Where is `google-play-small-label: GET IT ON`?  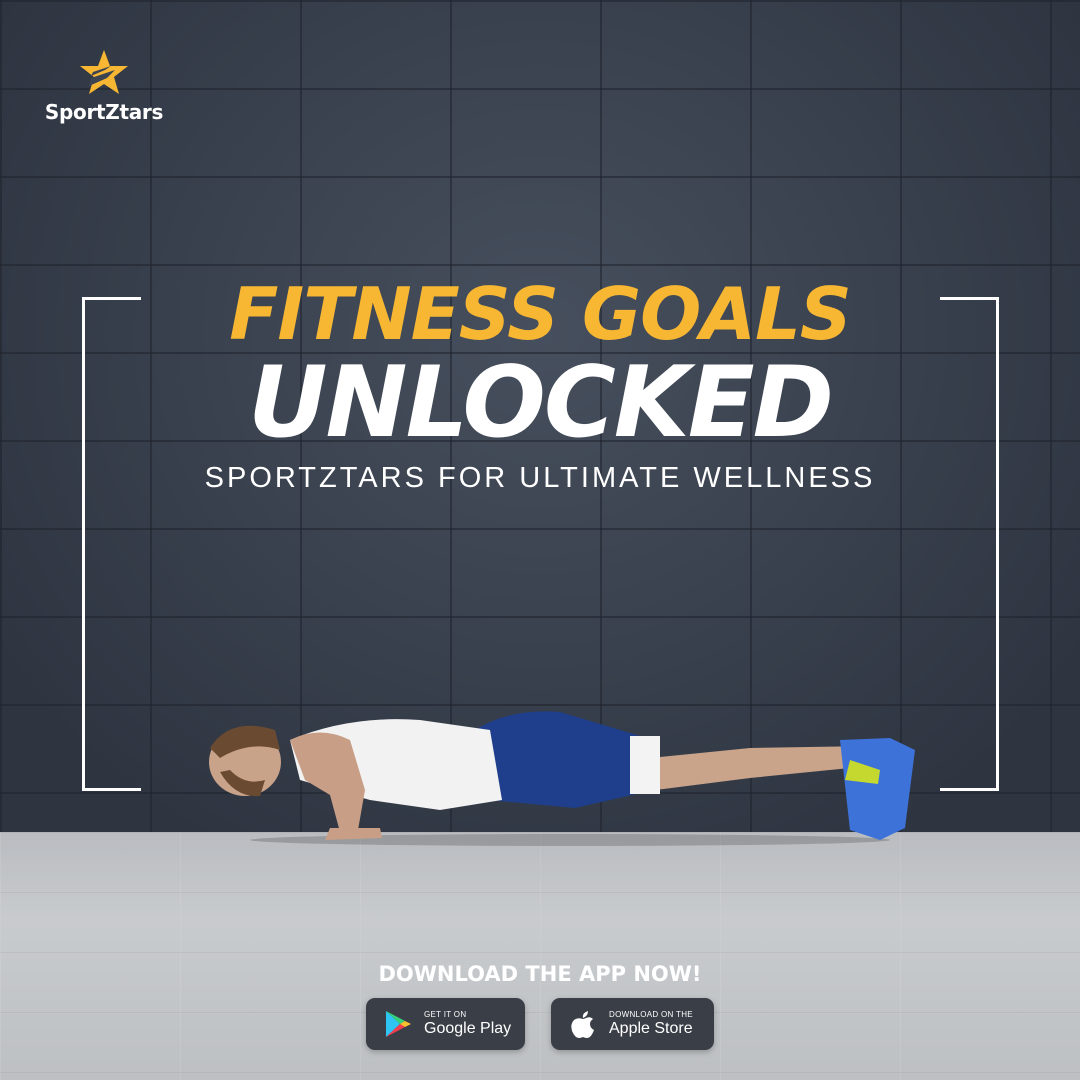 google-play-small-label: GET IT ON is located at coordinates (445, 1014).